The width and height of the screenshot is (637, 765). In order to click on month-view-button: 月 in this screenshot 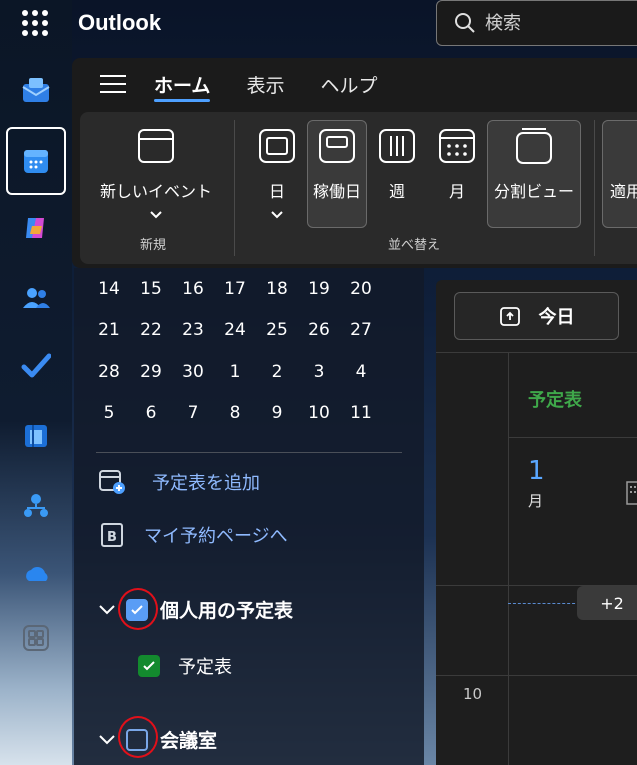, I will do `click(457, 164)`.